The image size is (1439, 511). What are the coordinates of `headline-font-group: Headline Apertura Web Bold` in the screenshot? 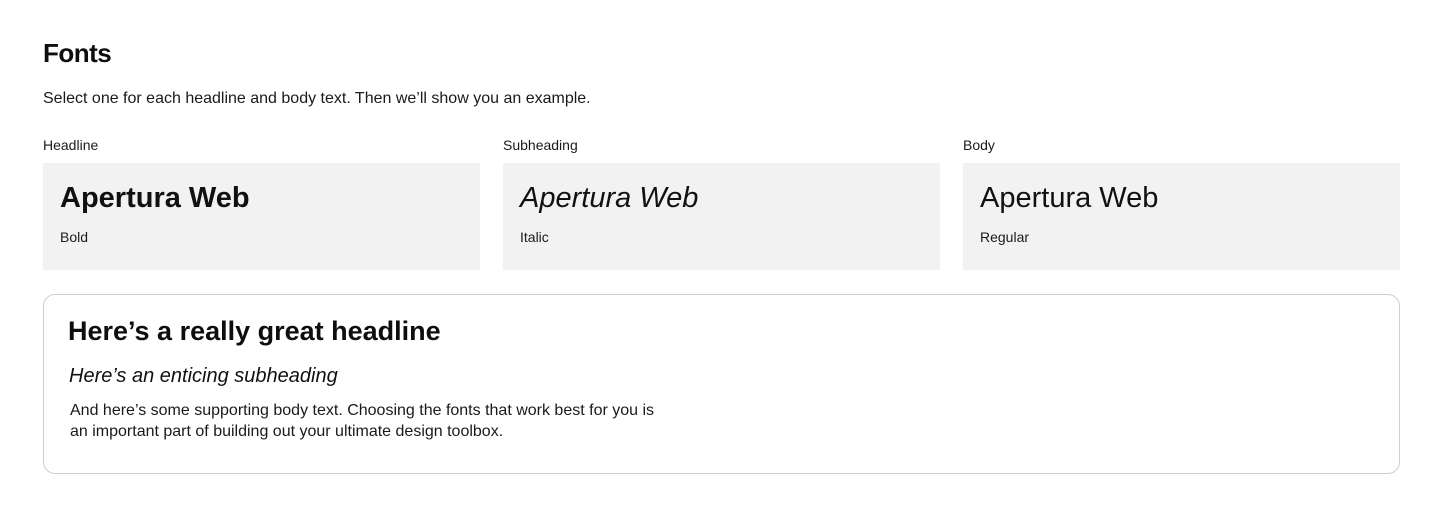 It's located at (261, 202).